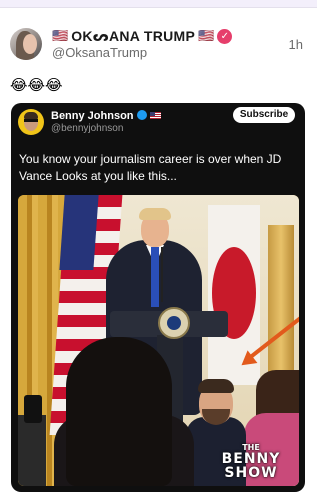  I want to click on presidential-seal-center, so click(174, 323).